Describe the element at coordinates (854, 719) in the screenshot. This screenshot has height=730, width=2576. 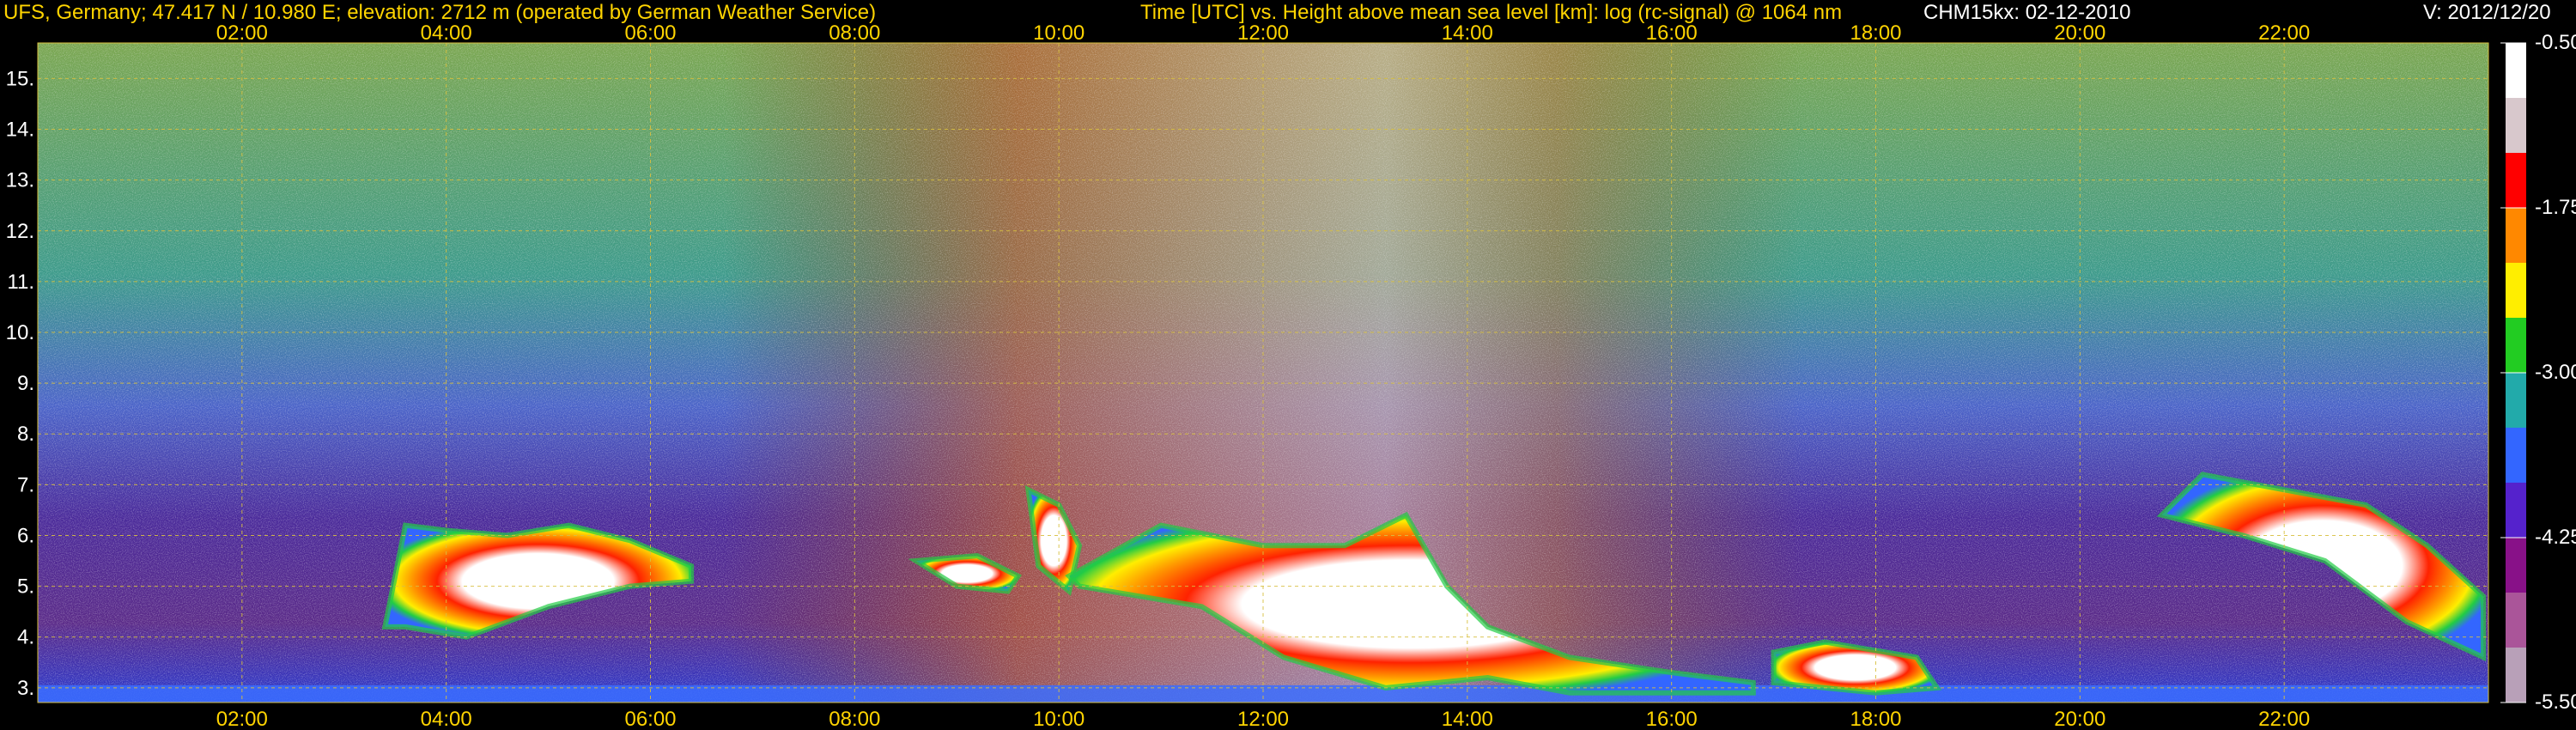
I see `x-tick-label-bottom: 08:00` at that location.